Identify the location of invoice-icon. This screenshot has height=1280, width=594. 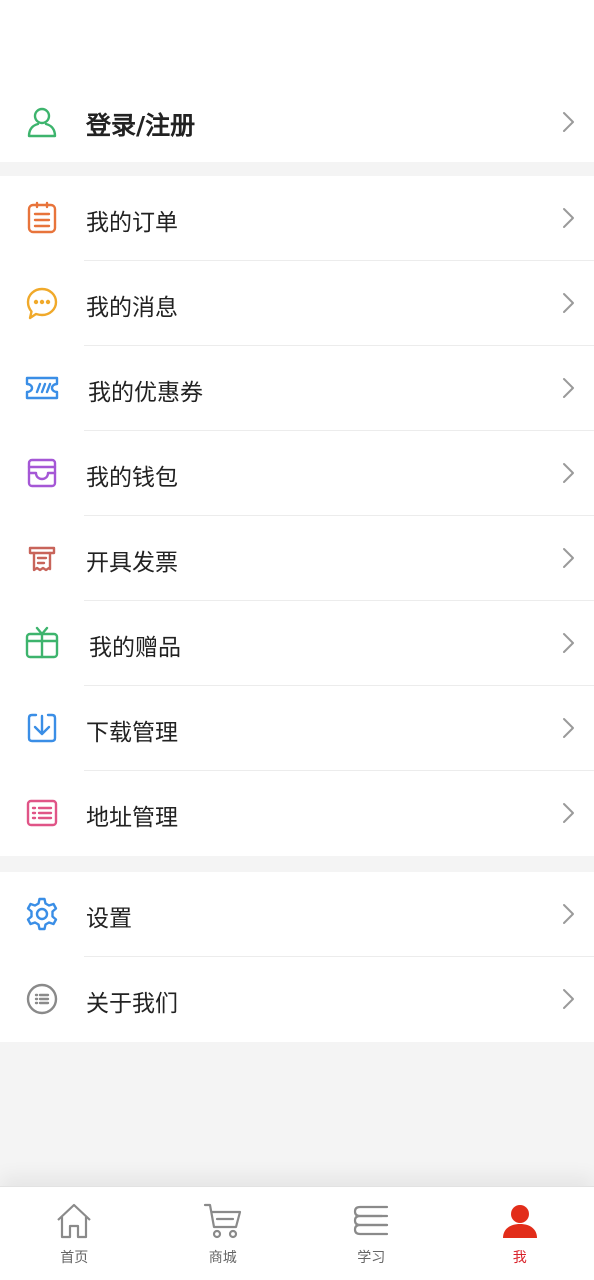
(42, 558).